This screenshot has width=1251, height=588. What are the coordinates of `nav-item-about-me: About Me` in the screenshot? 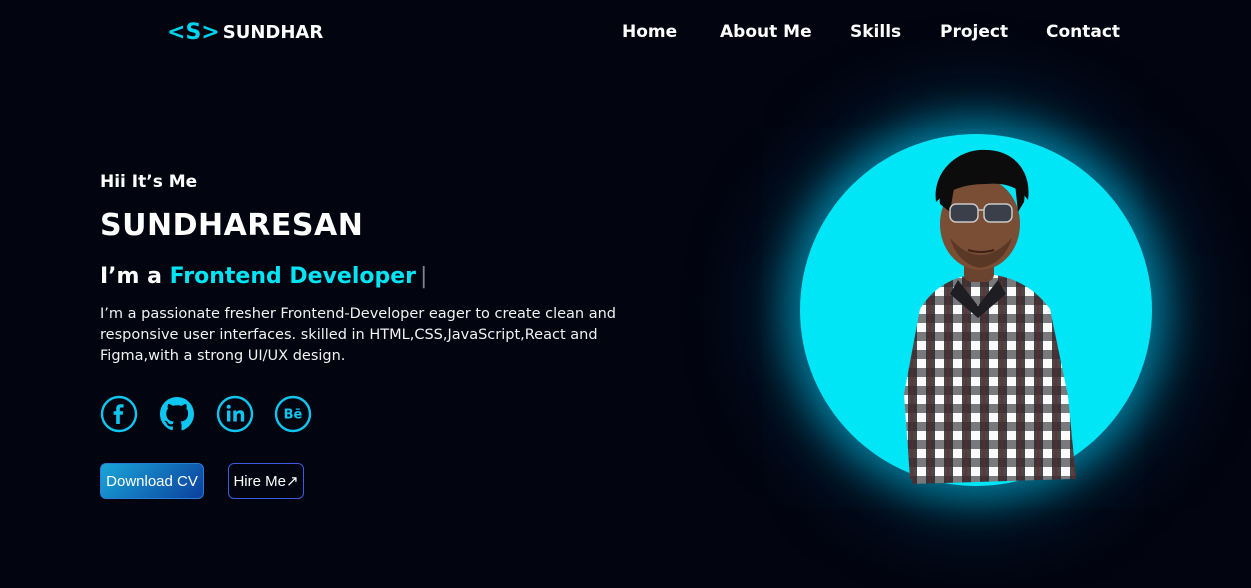 It's located at (766, 32).